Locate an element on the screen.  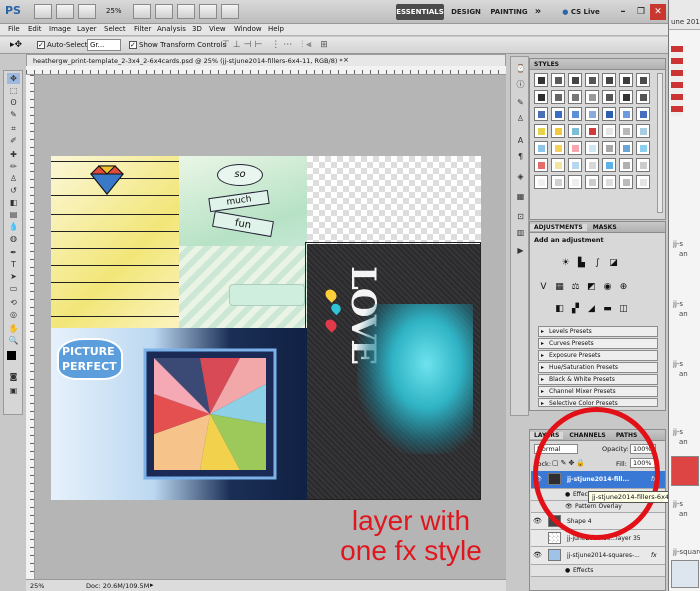
move-tool: ✥ is located at coordinates (13, 78).